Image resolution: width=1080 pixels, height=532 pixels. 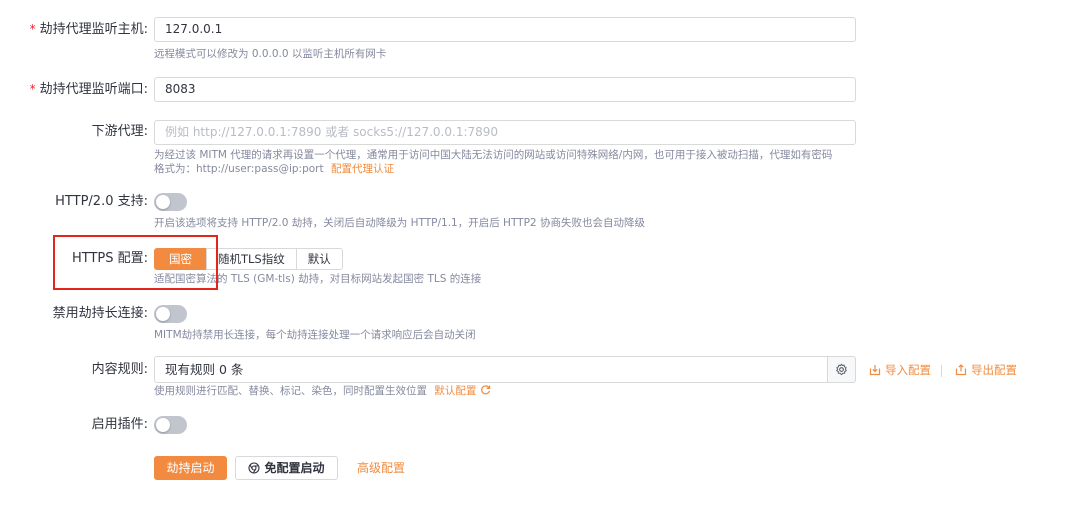 What do you see at coordinates (994, 370) in the screenshot?
I see `export-config-label: 导出配置` at bounding box center [994, 370].